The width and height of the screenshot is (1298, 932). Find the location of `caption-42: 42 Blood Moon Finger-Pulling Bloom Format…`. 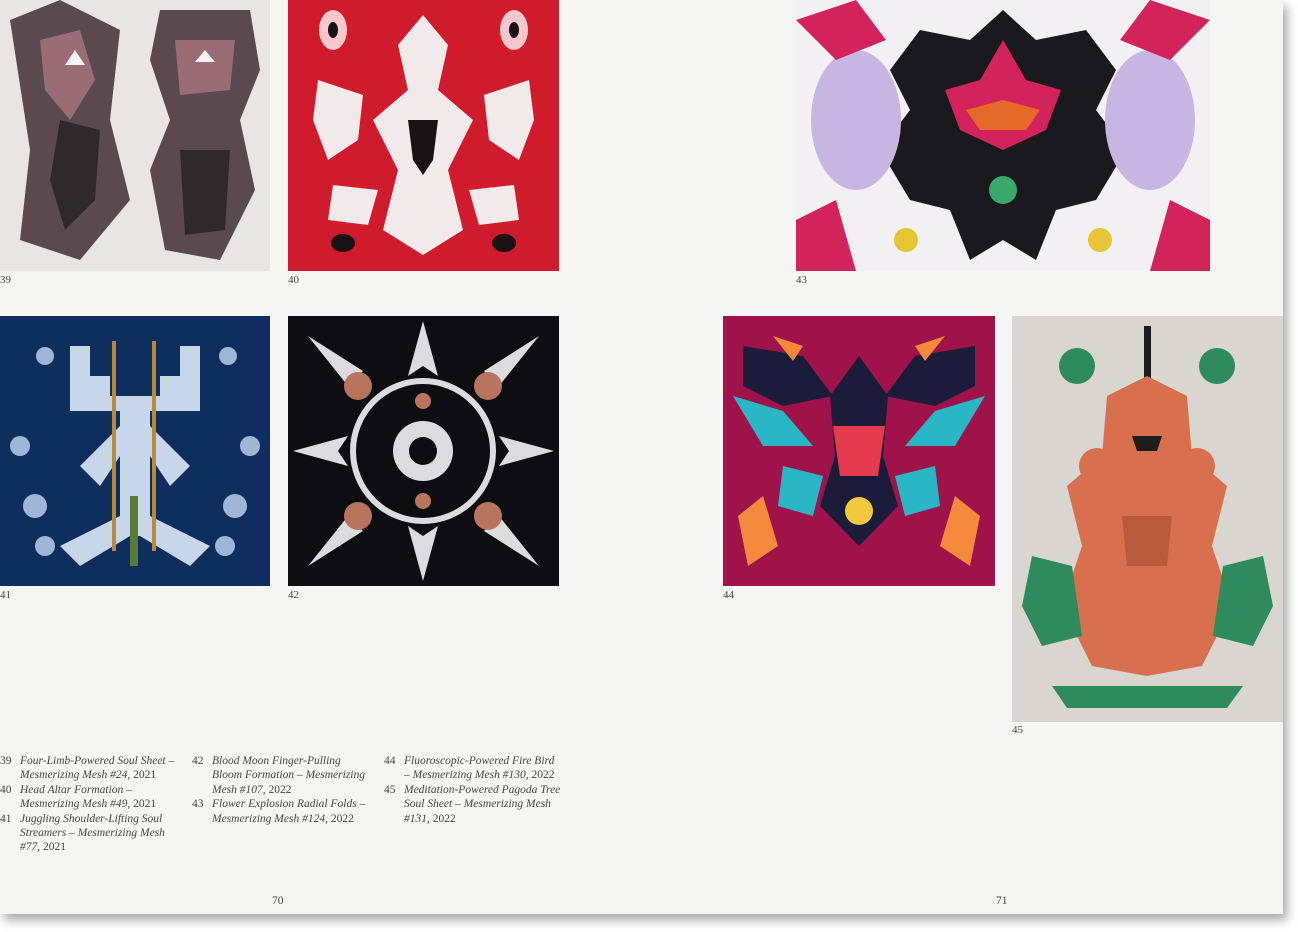

caption-42: 42 Blood Moon Finger-Pulling Bloom Format… is located at coordinates (282, 775).